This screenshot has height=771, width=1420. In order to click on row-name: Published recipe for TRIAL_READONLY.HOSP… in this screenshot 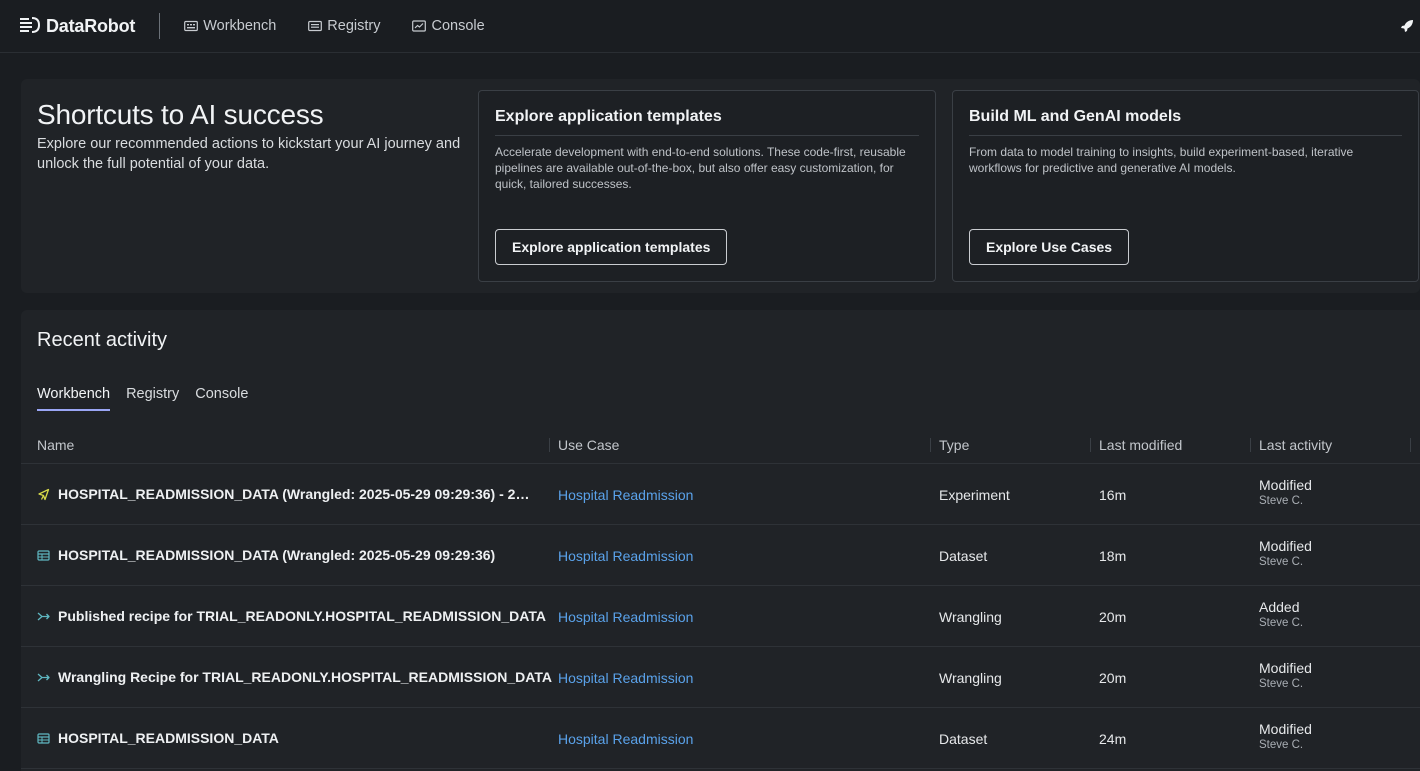, I will do `click(291, 616)`.